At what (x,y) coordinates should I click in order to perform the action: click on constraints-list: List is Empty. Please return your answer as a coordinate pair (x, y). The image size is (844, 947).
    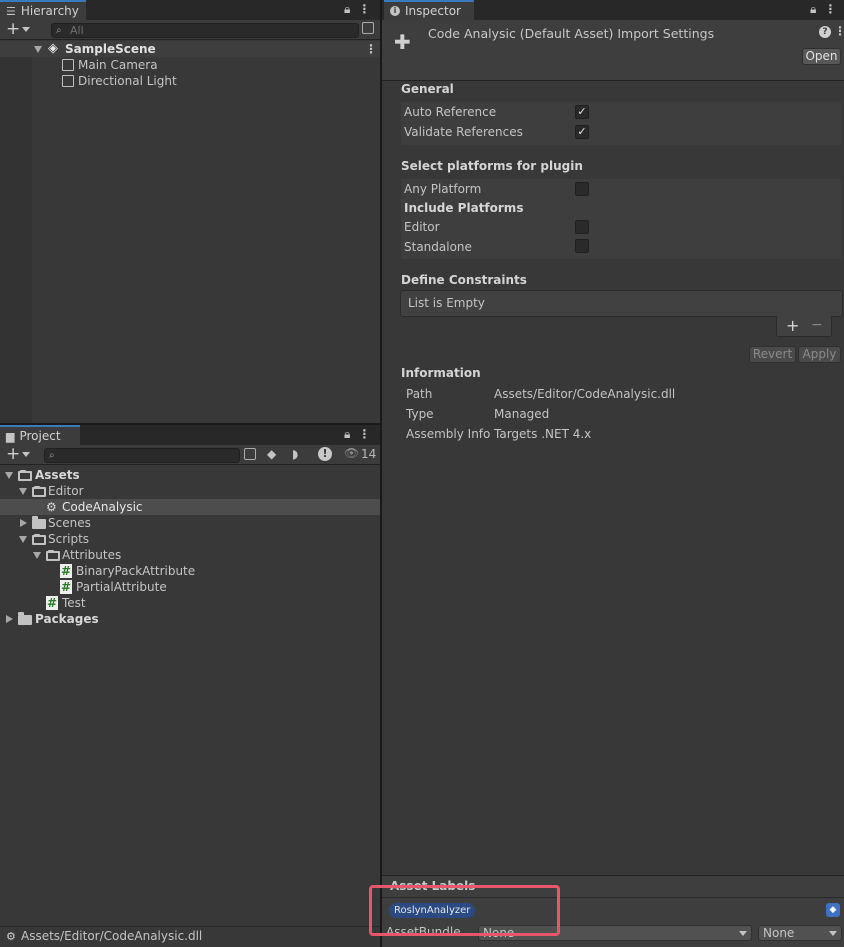
    Looking at the image, I should click on (621, 303).